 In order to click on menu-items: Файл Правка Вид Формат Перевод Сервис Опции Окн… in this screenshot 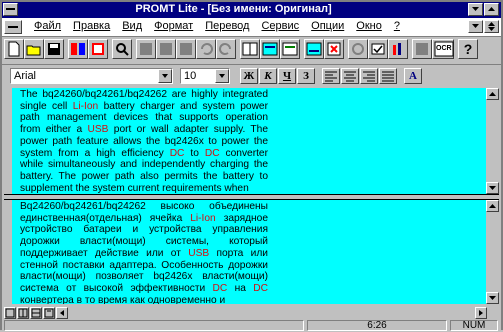, I will do `click(217, 26)`.